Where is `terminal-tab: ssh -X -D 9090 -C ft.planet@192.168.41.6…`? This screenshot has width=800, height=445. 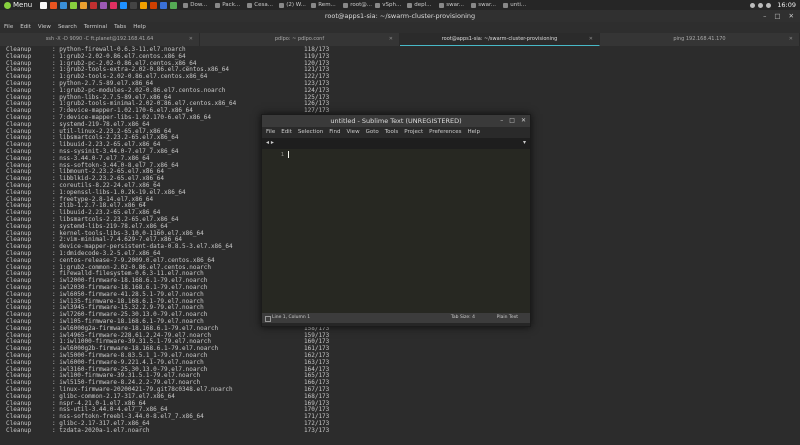
terminal-tab: ssh -X -D 9090 -C ft.planet@192.168.41.6… is located at coordinates (100, 39).